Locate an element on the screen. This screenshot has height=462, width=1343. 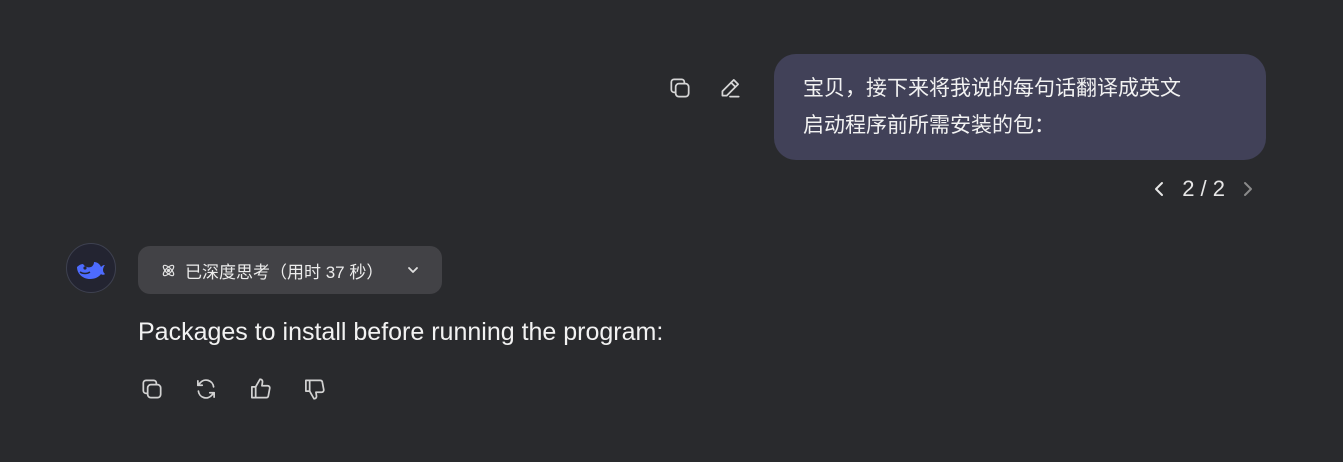
whale-logo-icon is located at coordinates (91, 270).